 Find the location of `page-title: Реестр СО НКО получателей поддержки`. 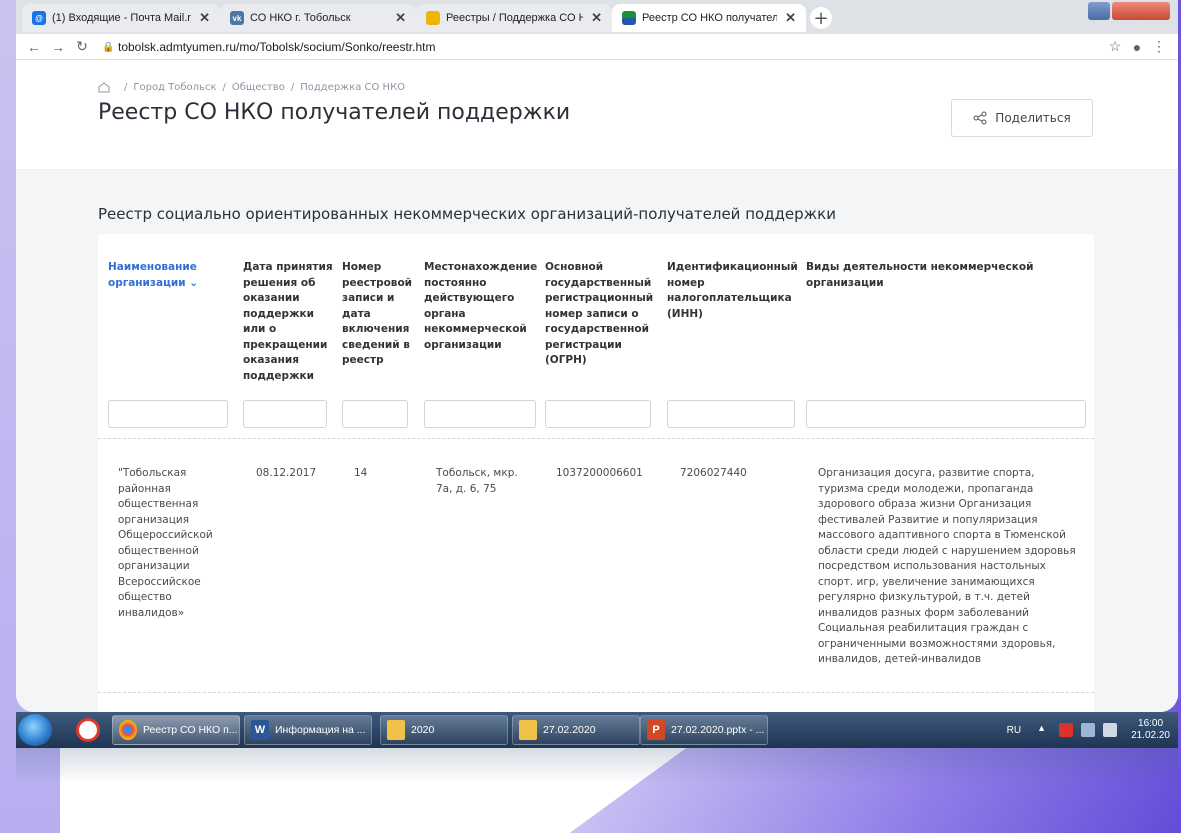

page-title: Реестр СО НКО получателей поддержки is located at coordinates (334, 112).